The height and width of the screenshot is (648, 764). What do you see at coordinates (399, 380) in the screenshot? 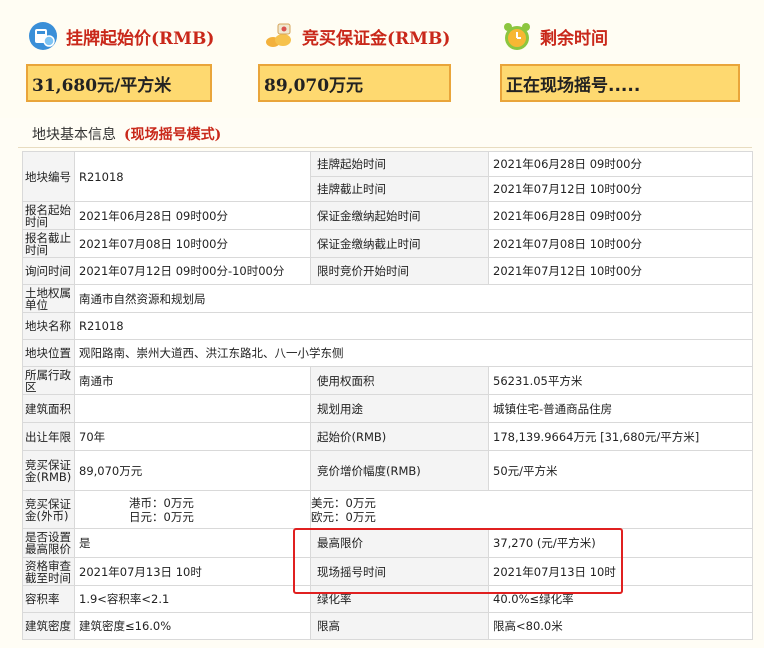
I see `use-area-label: 使用权面积` at bounding box center [399, 380].